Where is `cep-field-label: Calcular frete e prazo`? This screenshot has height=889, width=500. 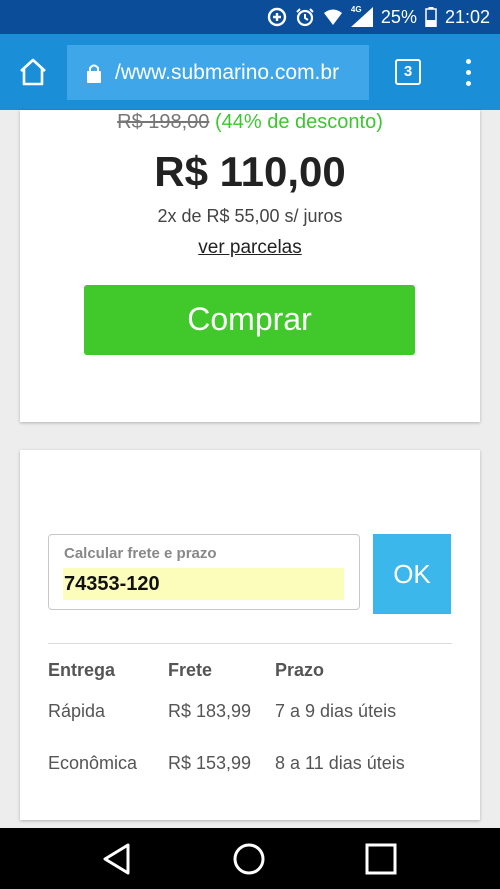 cep-field-label: Calcular frete e prazo is located at coordinates (140, 553).